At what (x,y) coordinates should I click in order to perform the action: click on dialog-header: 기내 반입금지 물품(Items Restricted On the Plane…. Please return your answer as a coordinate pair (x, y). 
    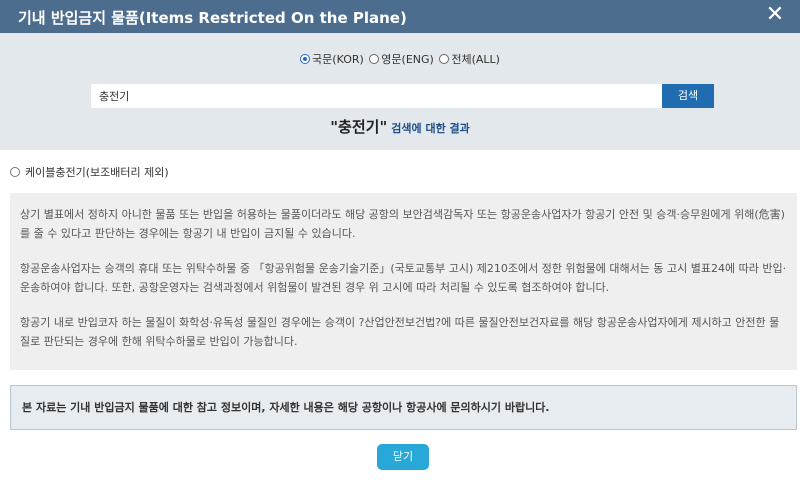
    Looking at the image, I should click on (400, 16).